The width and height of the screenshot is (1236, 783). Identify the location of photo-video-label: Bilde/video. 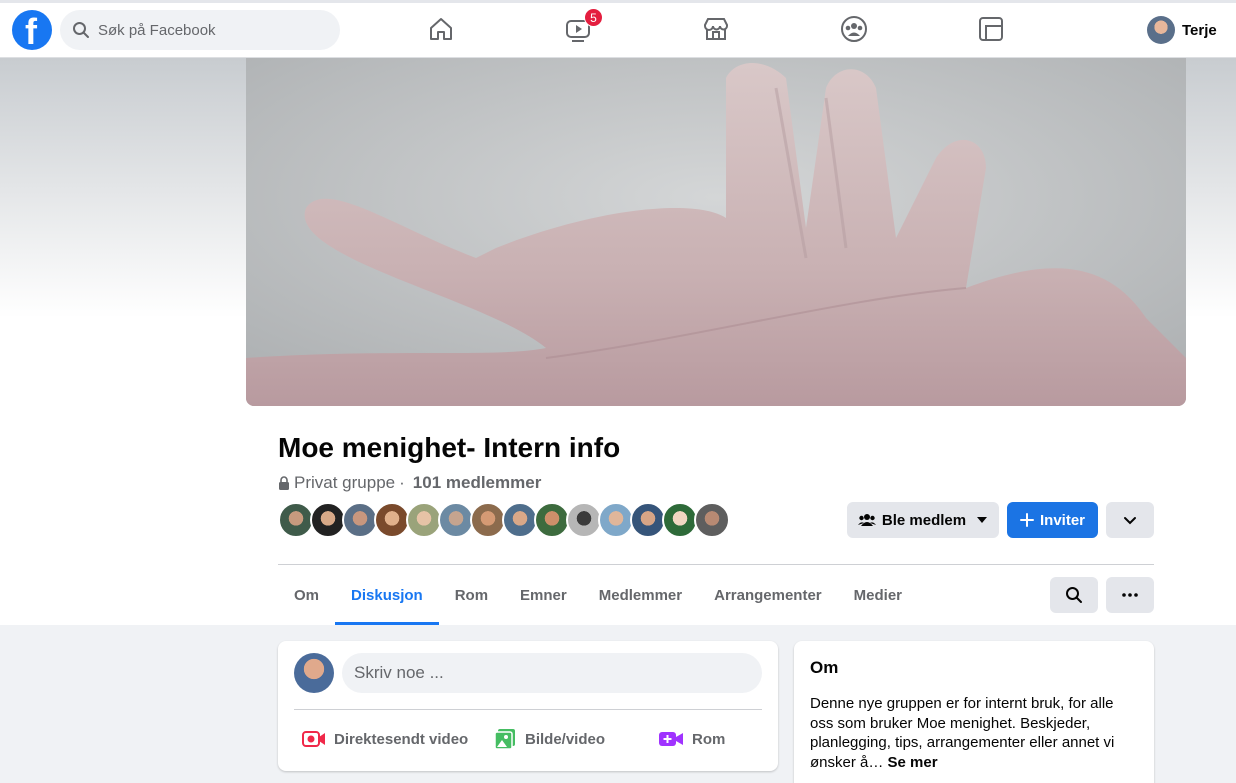
(565, 739).